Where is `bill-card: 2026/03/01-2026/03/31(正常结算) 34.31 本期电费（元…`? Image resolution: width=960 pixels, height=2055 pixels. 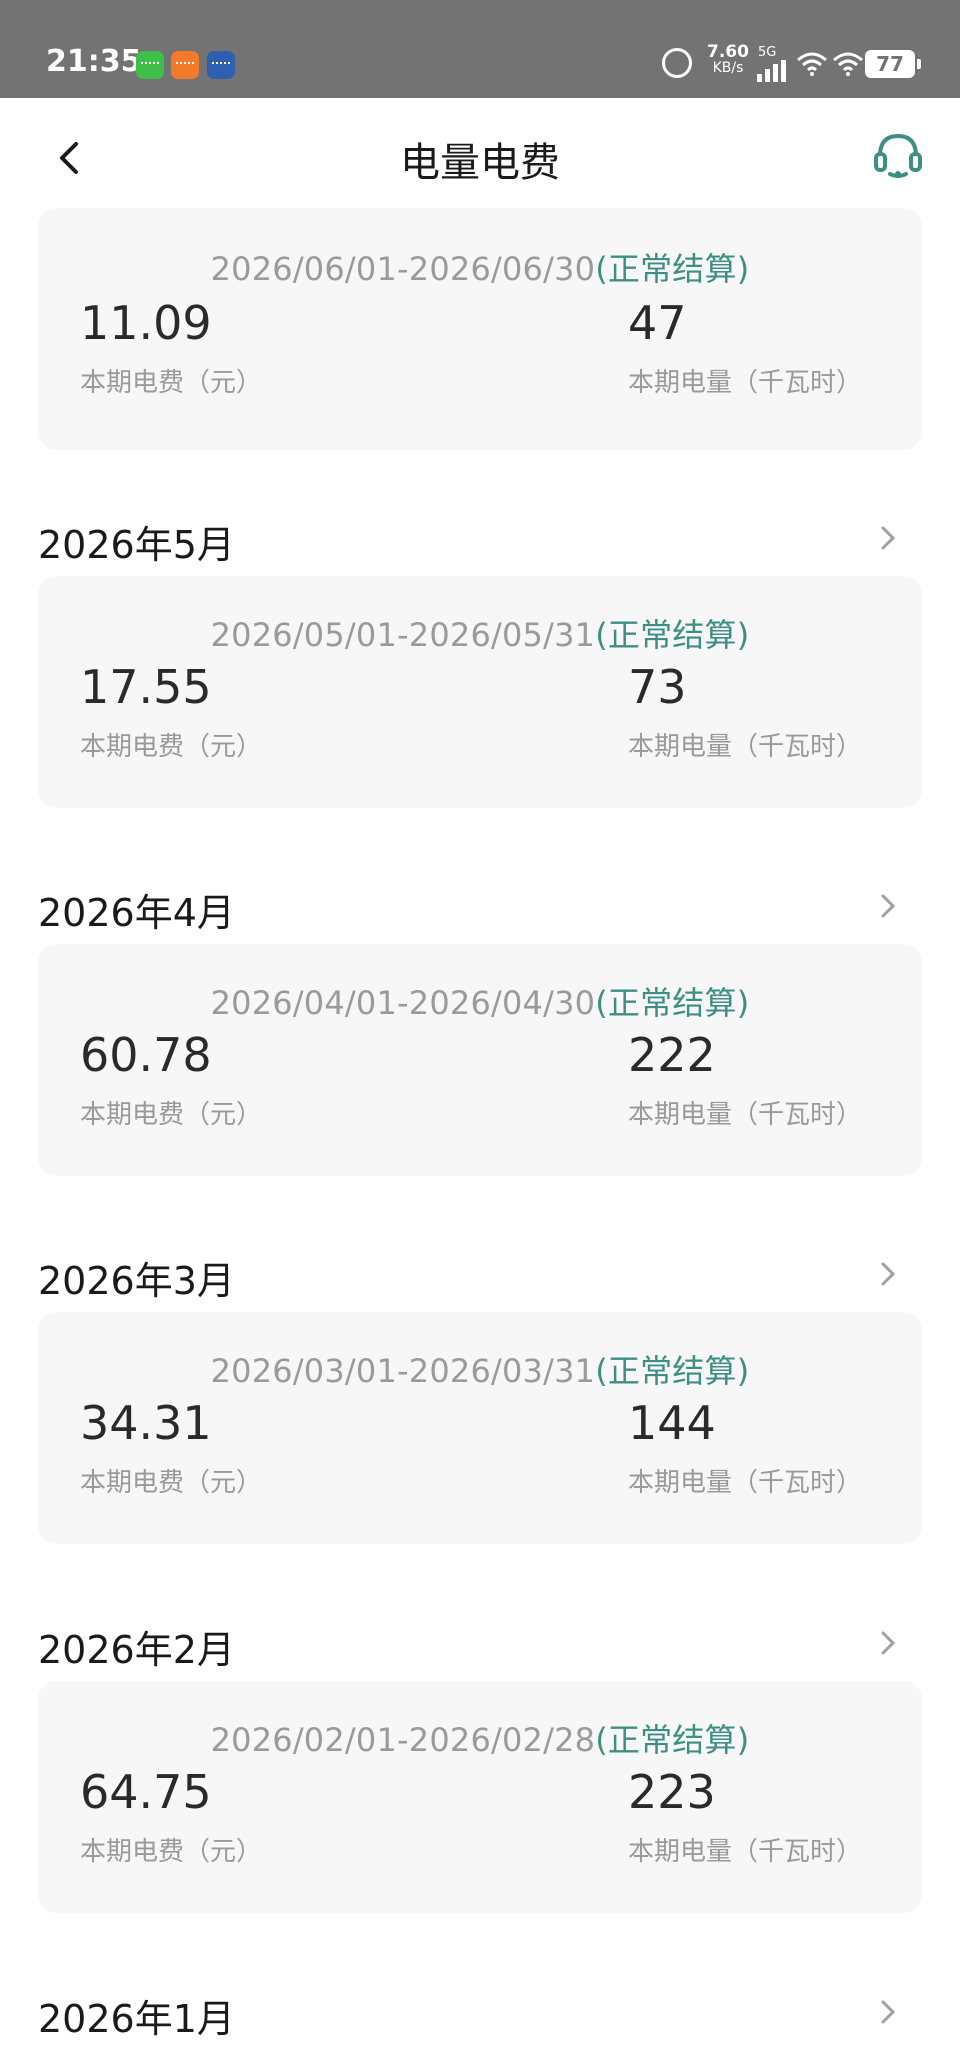
bill-card: 2026/03/01-2026/03/31(正常结算) 34.31 本期电费（元… is located at coordinates (480, 1428).